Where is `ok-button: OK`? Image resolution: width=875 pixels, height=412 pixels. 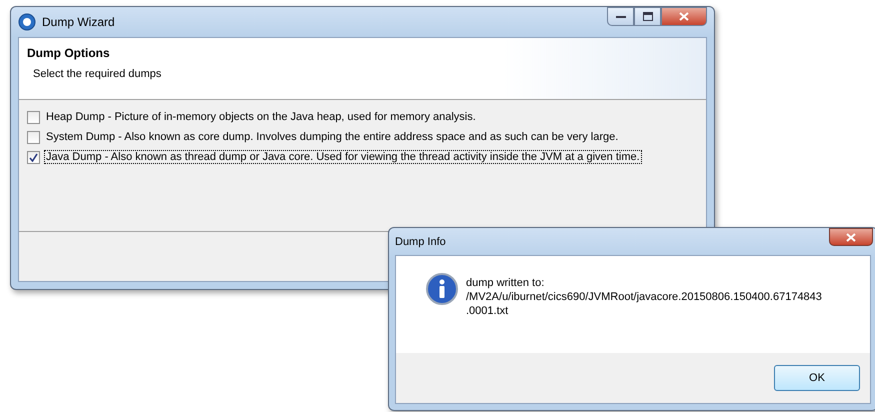 ok-button: OK is located at coordinates (817, 378).